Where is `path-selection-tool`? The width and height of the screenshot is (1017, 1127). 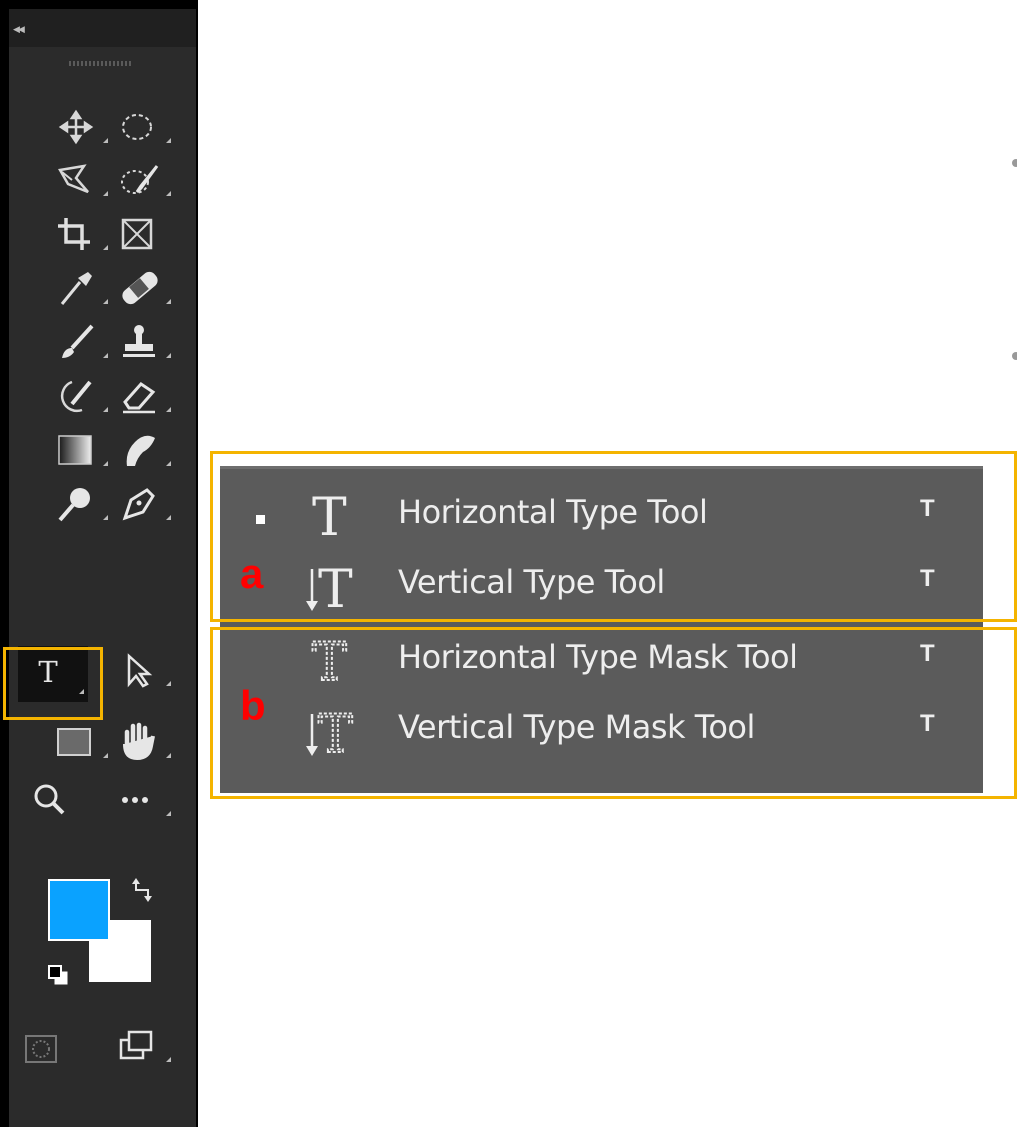 path-selection-tool is located at coordinates (145, 670).